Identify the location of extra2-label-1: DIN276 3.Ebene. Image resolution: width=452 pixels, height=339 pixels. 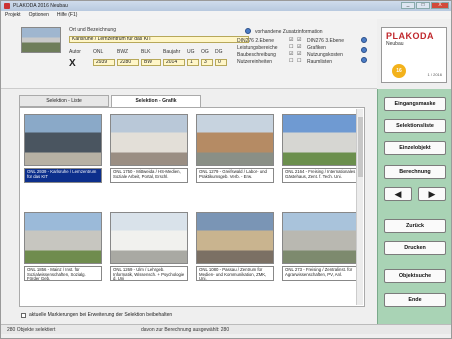
(325, 41).